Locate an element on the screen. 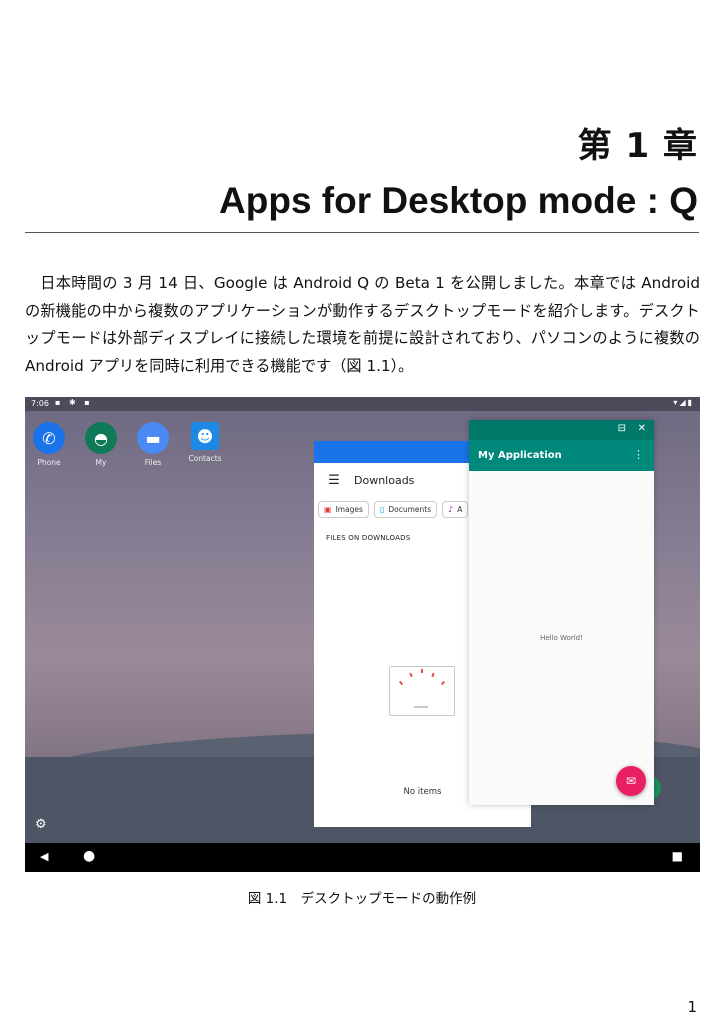  navigation-bar: ◀ ● ■ is located at coordinates (362, 857).